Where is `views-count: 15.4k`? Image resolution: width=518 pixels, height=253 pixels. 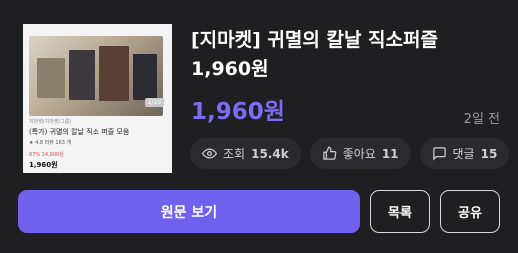 views-count: 15.4k is located at coordinates (270, 153).